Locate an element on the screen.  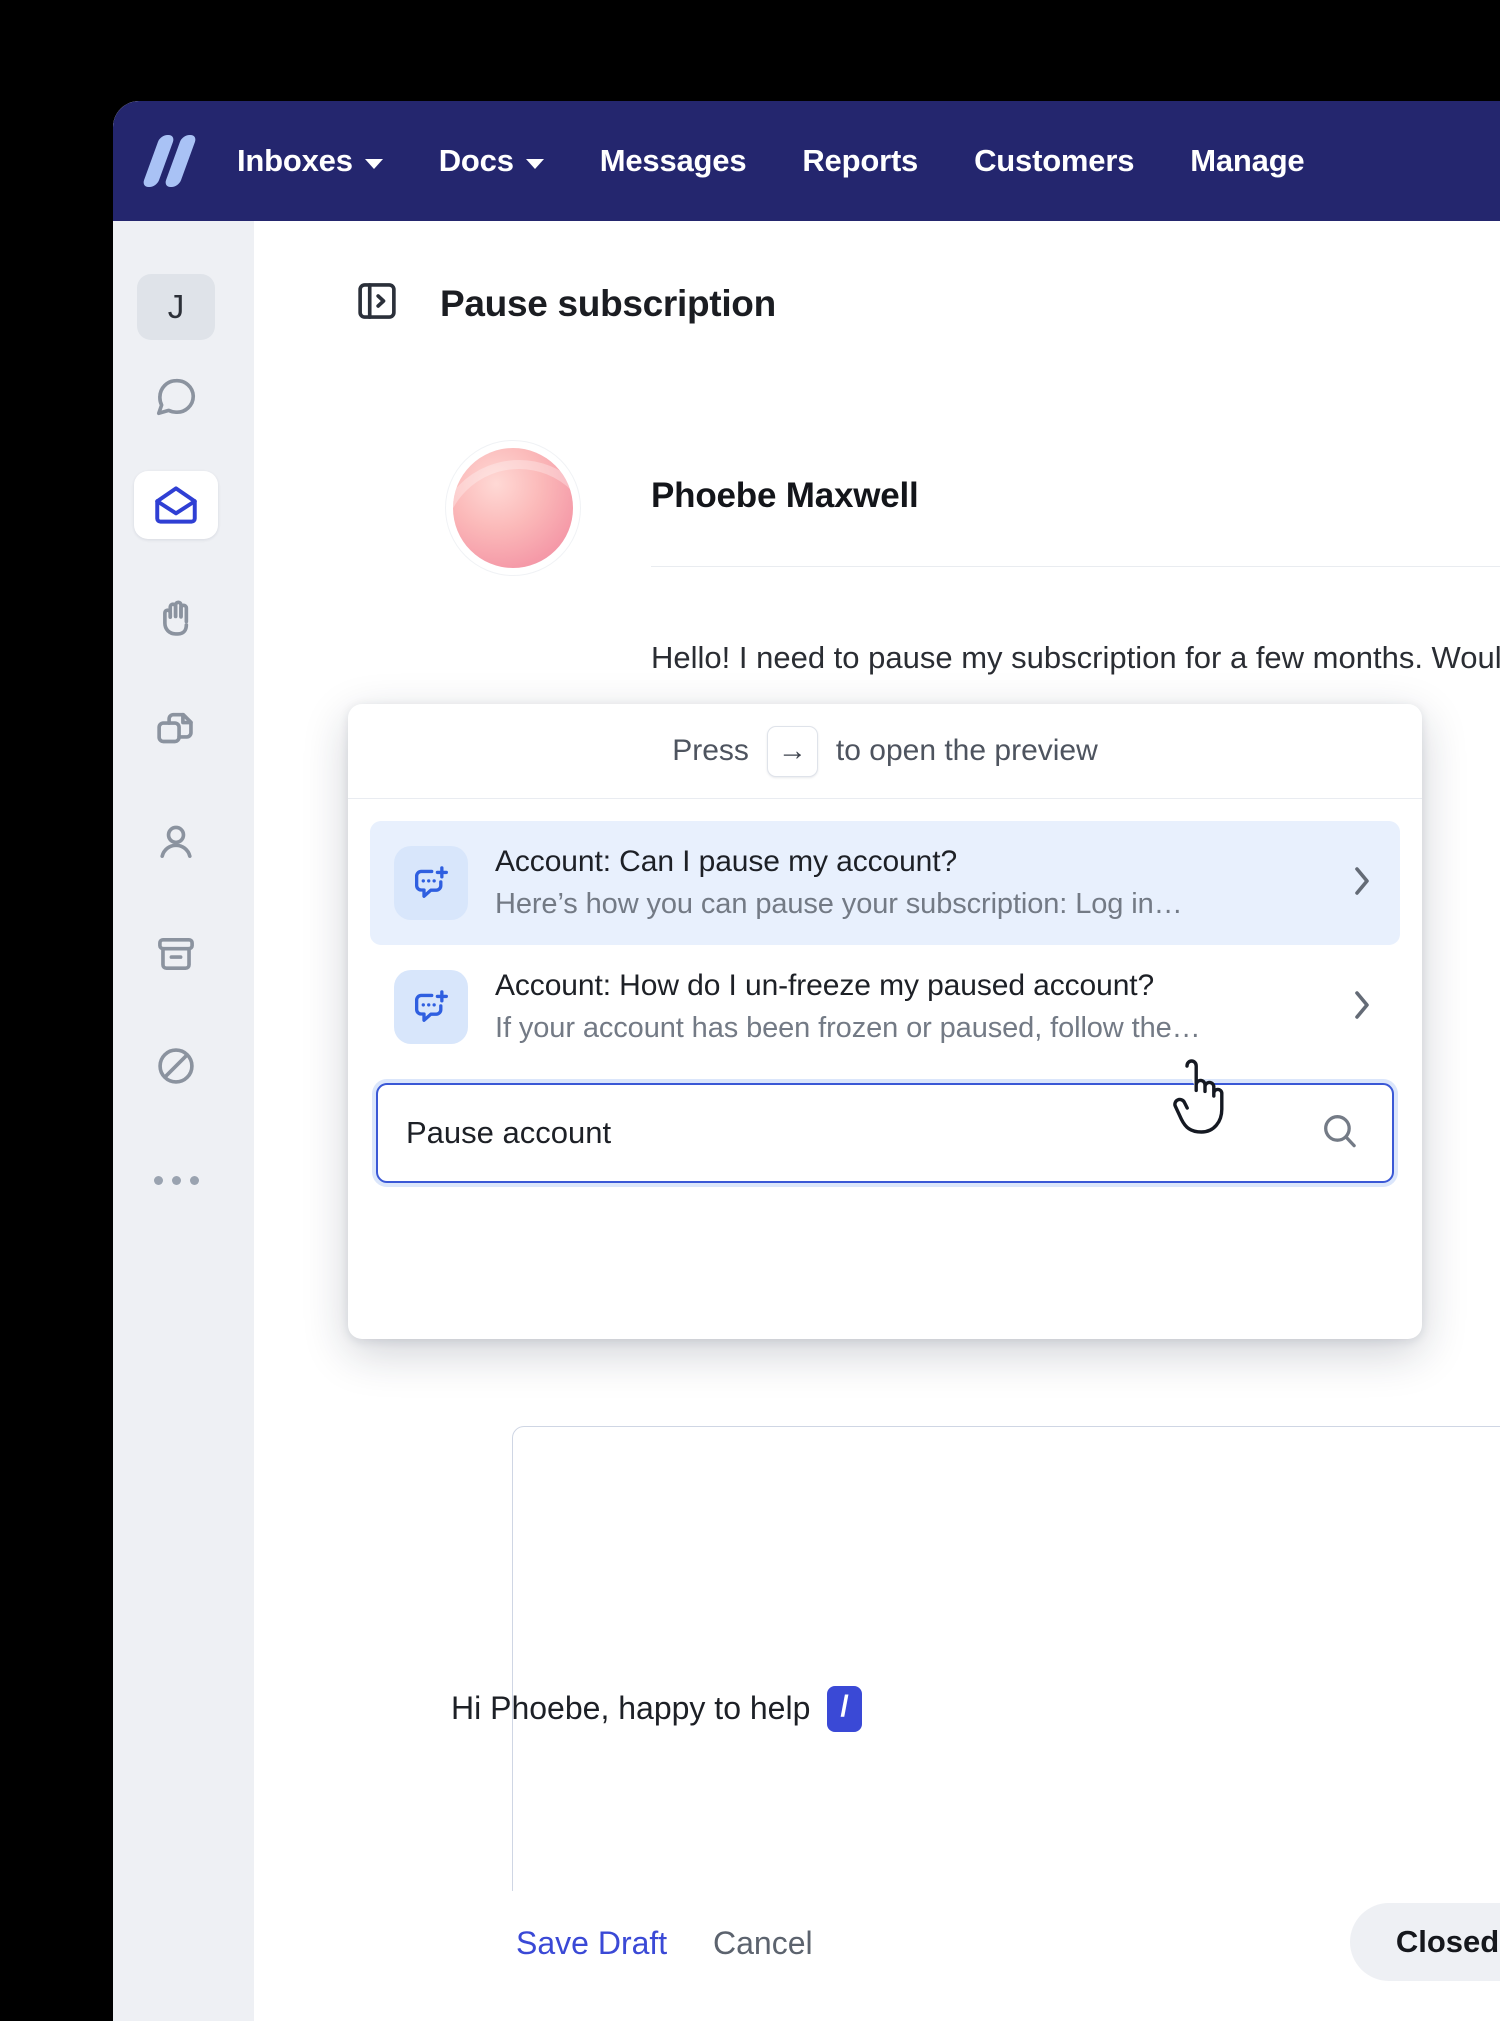
sidebar-item-assigned is located at coordinates (176, 618).